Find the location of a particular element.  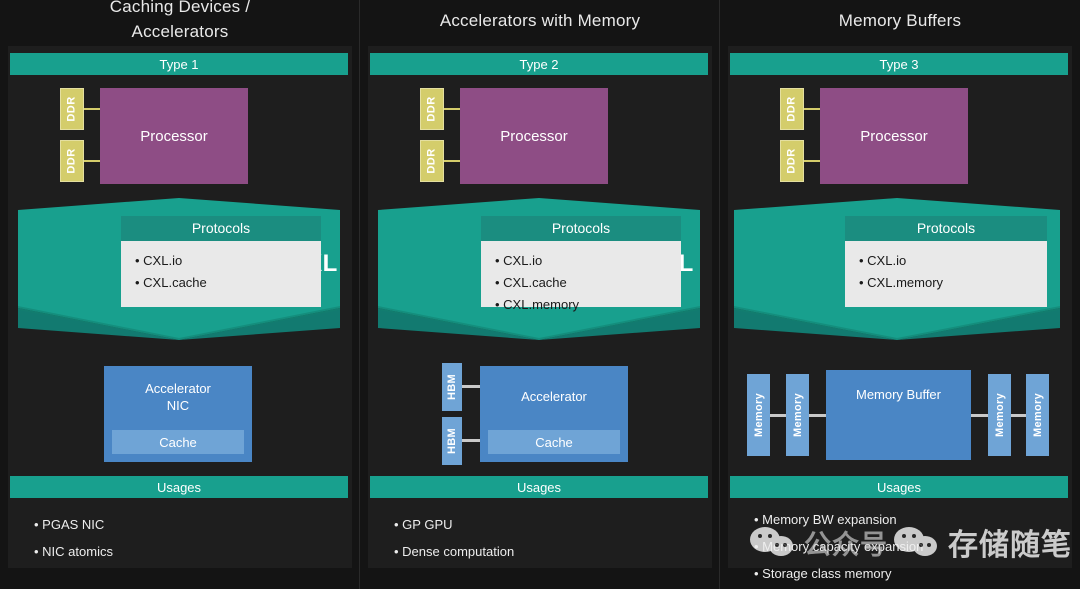

column-title-line-1: Caching Devices / is located at coordinates (180, 8).